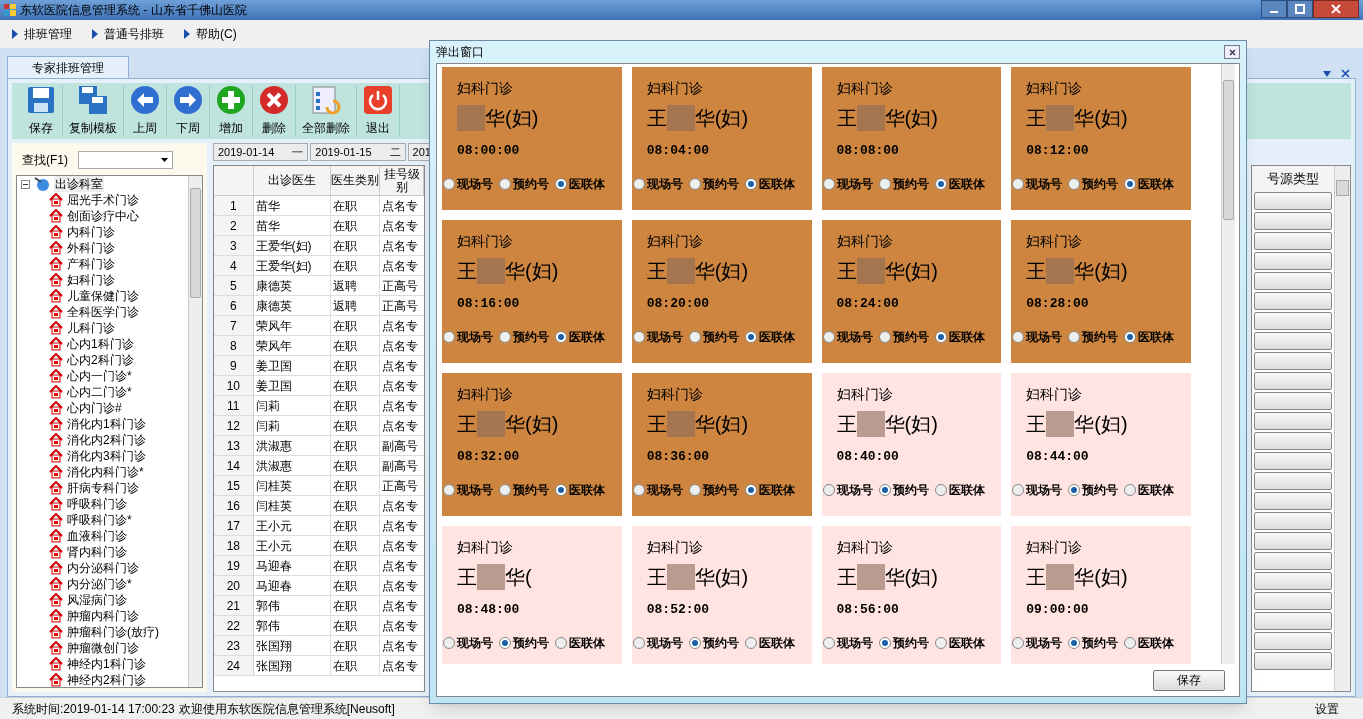  What do you see at coordinates (100, 344) in the screenshot?
I see `tree-item: 心内1科门诊` at bounding box center [100, 344].